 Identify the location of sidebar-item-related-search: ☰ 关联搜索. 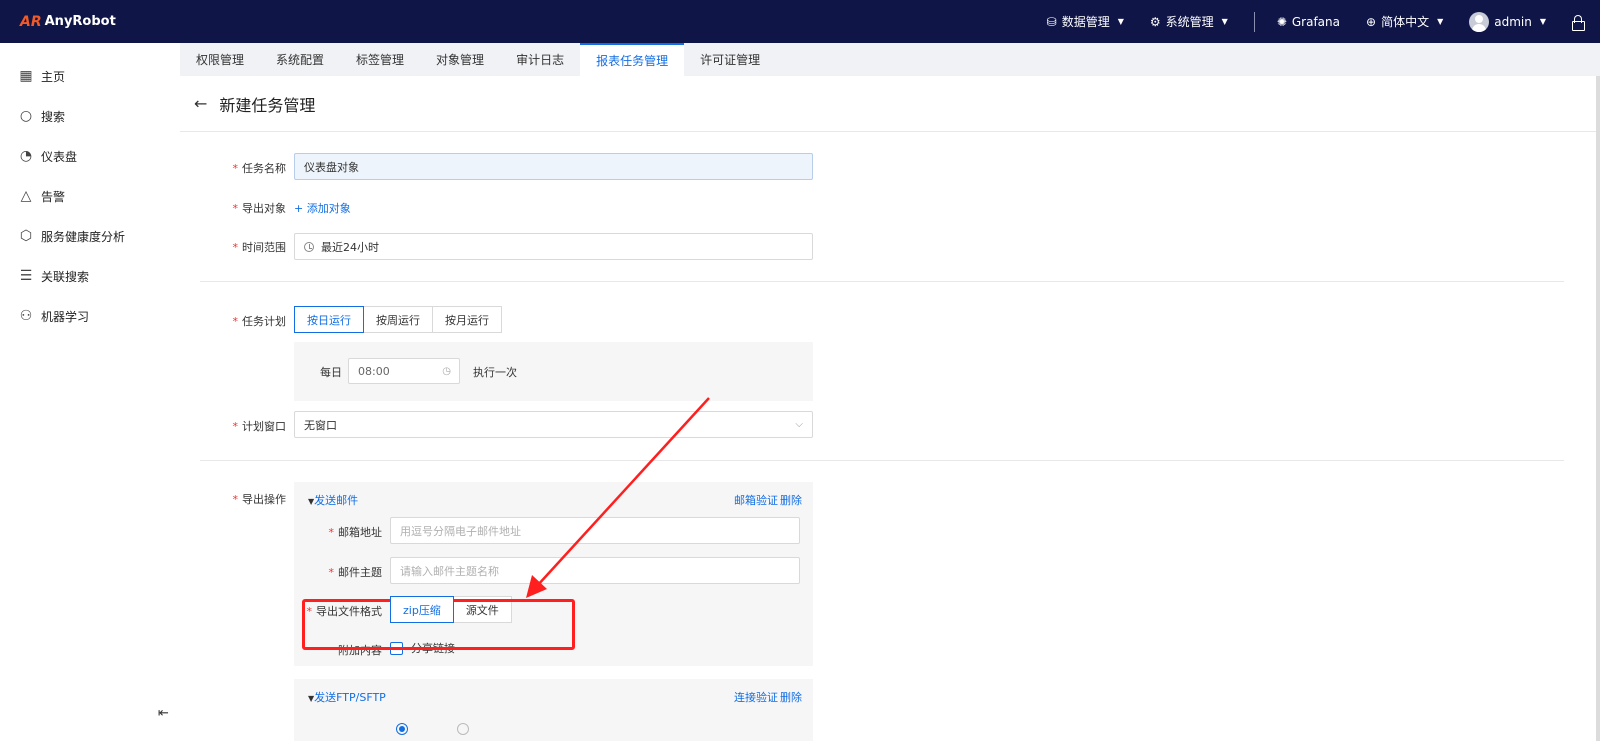
(90, 276).